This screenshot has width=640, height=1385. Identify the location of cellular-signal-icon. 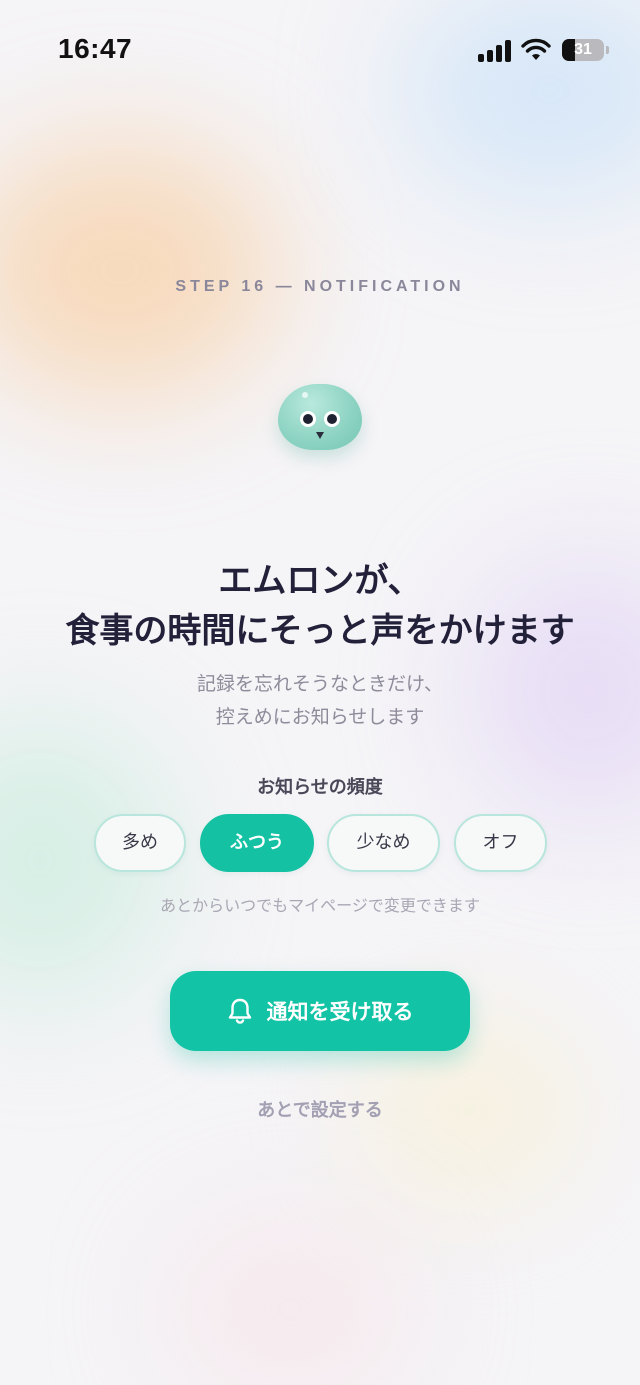
(495, 51).